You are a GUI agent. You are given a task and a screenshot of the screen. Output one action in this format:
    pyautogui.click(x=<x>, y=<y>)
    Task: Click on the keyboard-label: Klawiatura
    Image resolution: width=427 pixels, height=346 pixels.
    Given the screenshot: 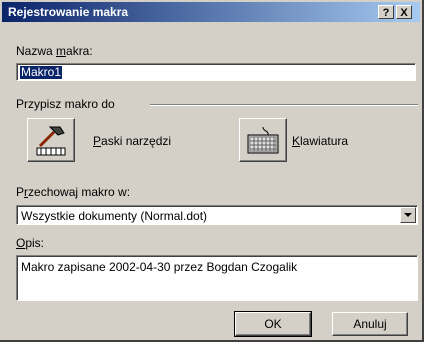 What is the action you would take?
    pyautogui.click(x=320, y=141)
    